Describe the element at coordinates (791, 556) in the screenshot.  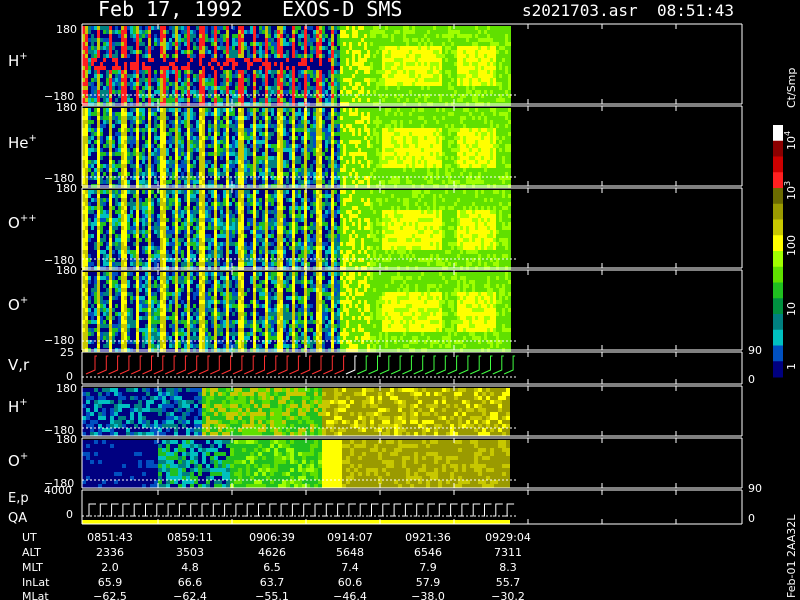
I see `footer-id: Feb-01 2AA32L` at that location.